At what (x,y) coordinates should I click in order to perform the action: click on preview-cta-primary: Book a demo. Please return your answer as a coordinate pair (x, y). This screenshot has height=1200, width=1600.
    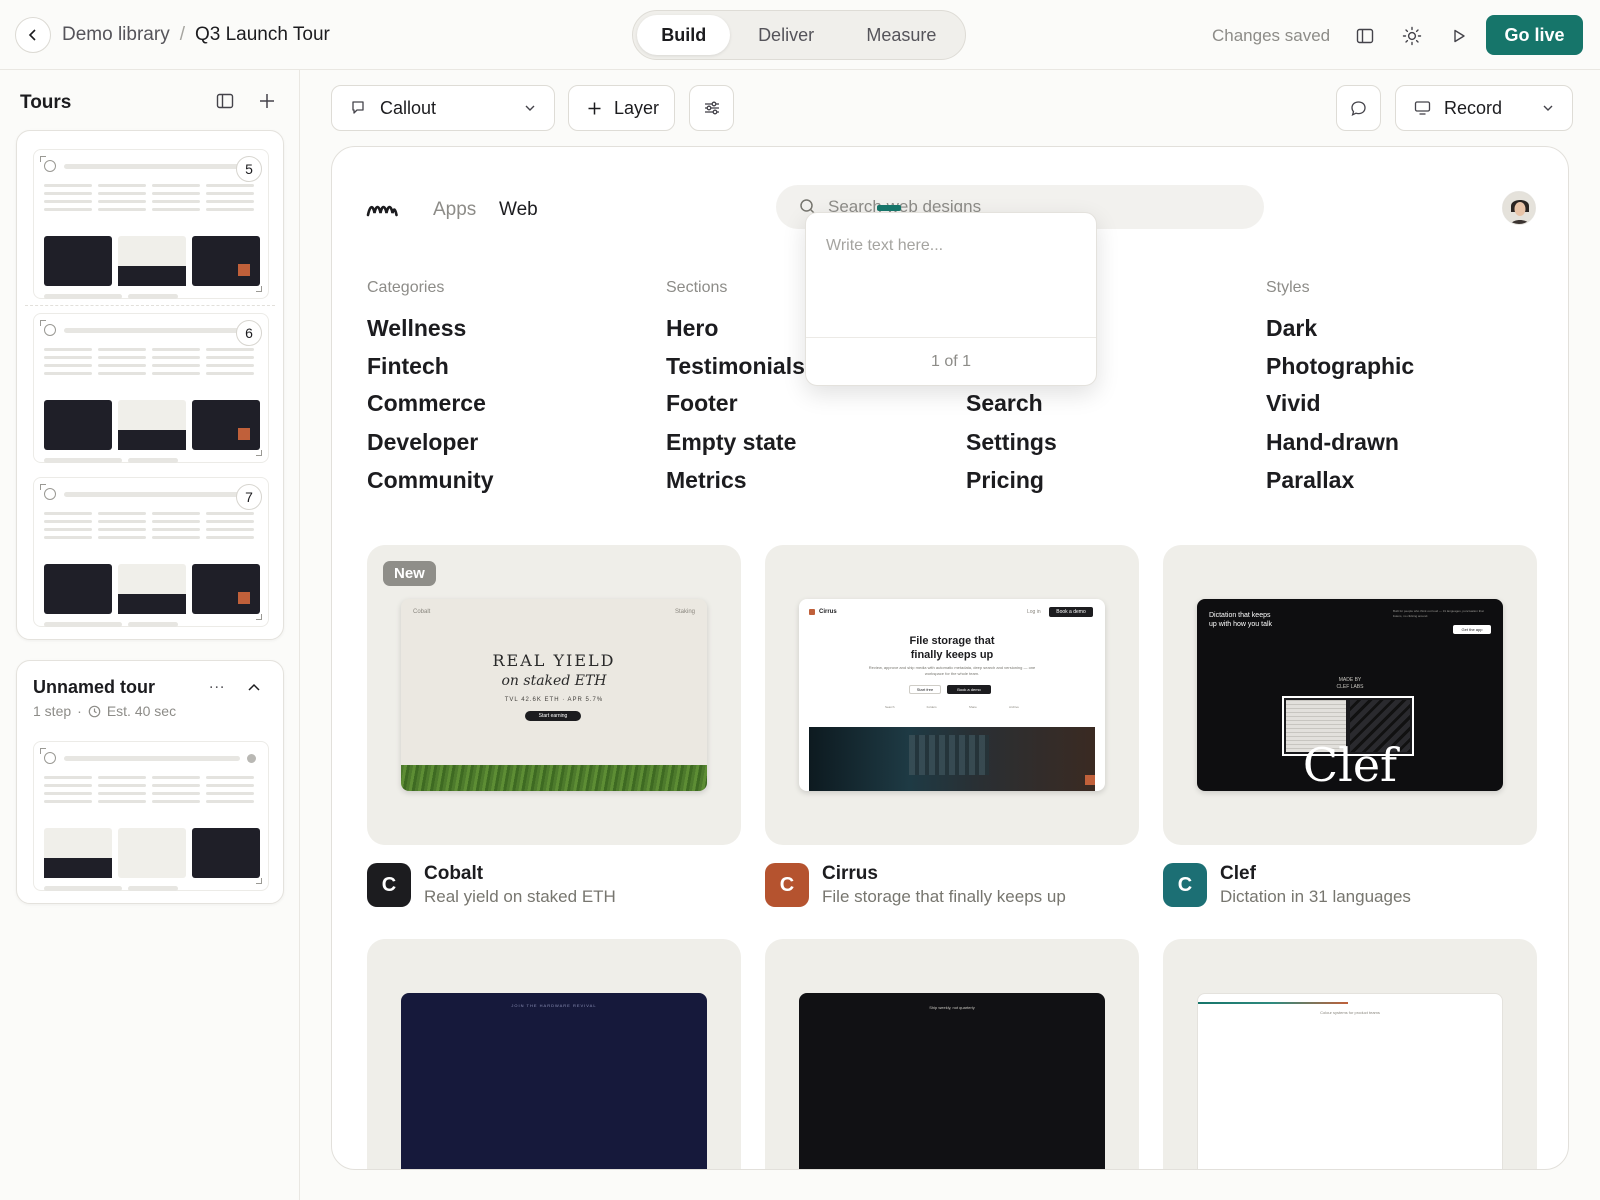
    Looking at the image, I should click on (969, 689).